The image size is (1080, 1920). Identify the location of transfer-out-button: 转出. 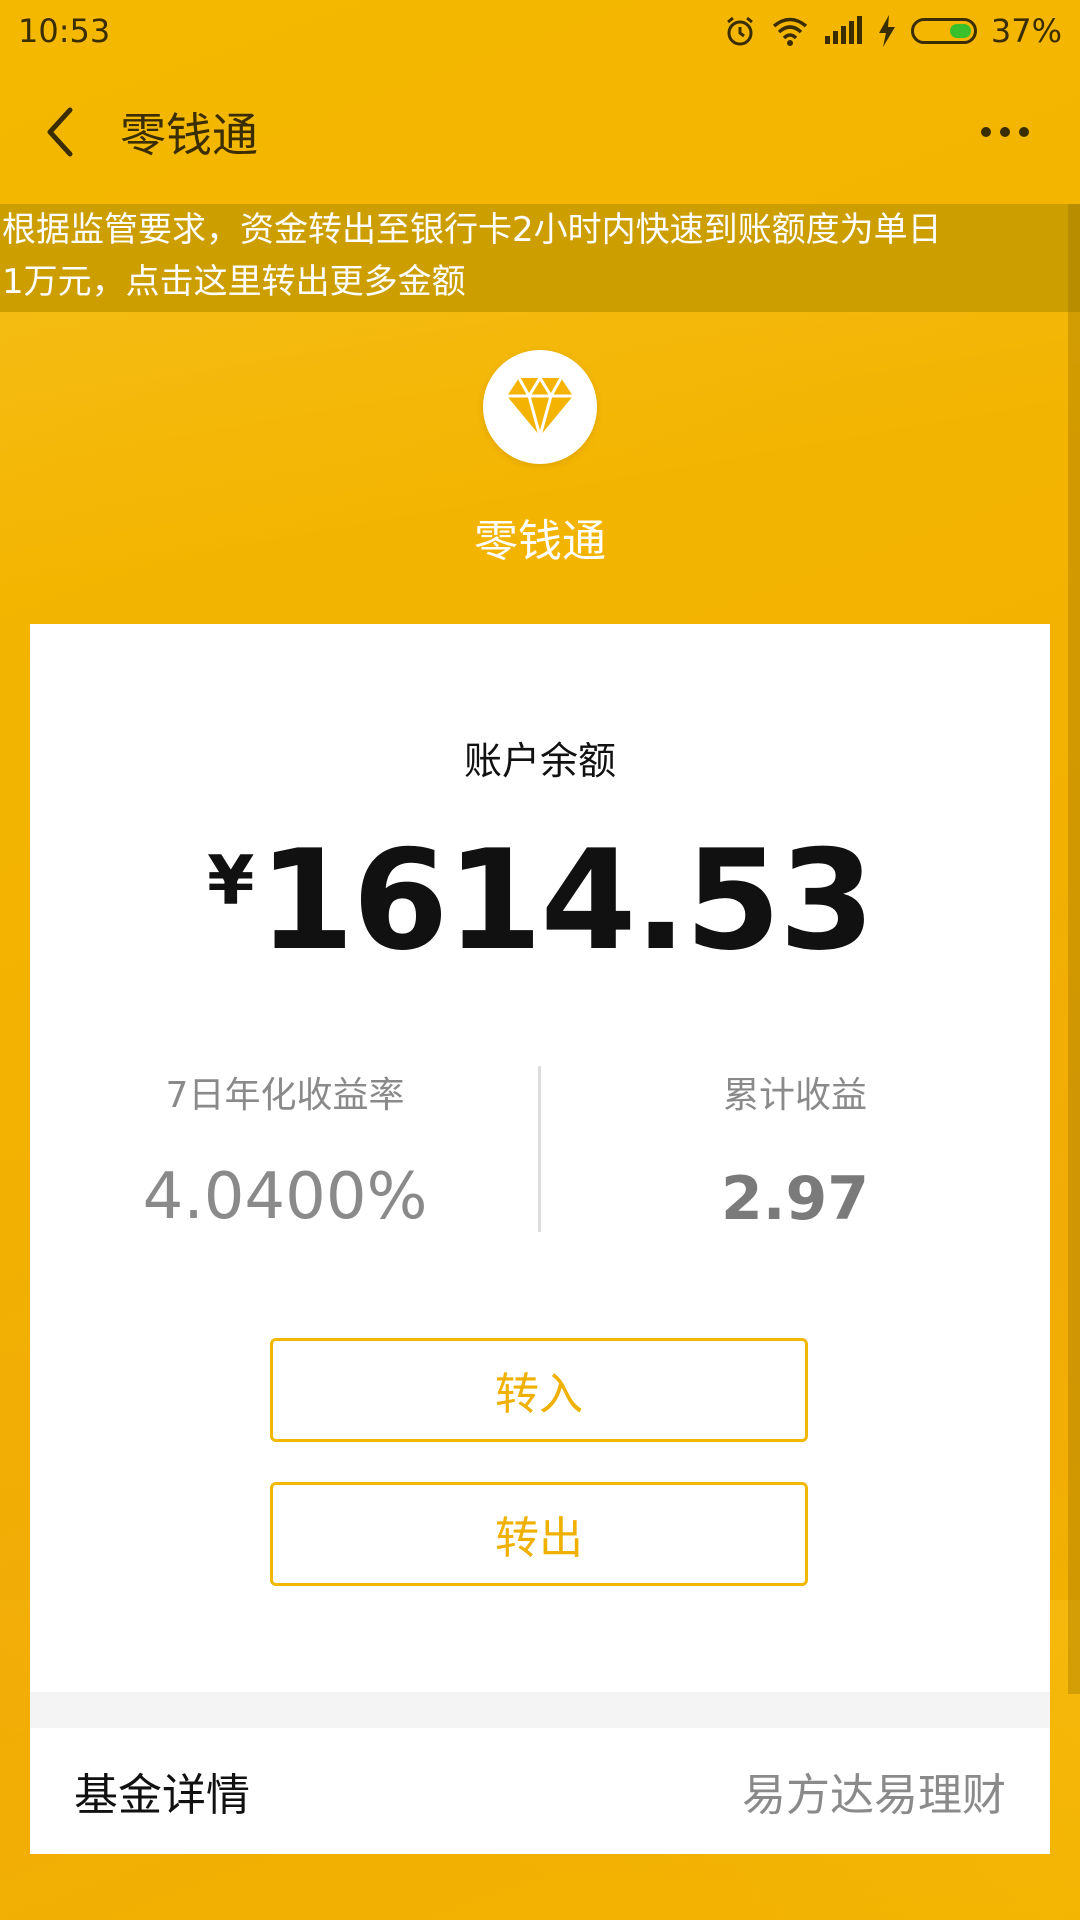
(539, 1534).